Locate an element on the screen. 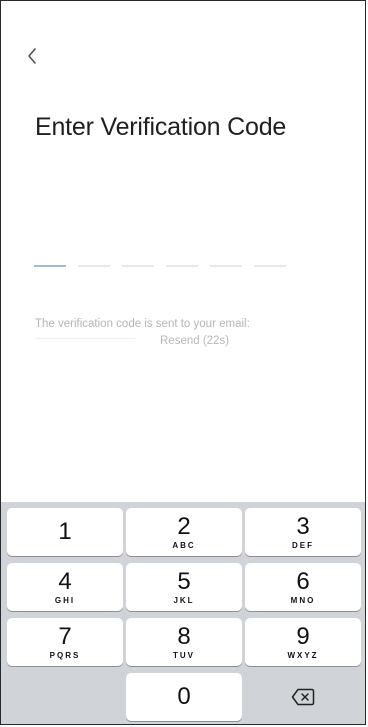  key-7: 7 PQRS is located at coordinates (65, 642).